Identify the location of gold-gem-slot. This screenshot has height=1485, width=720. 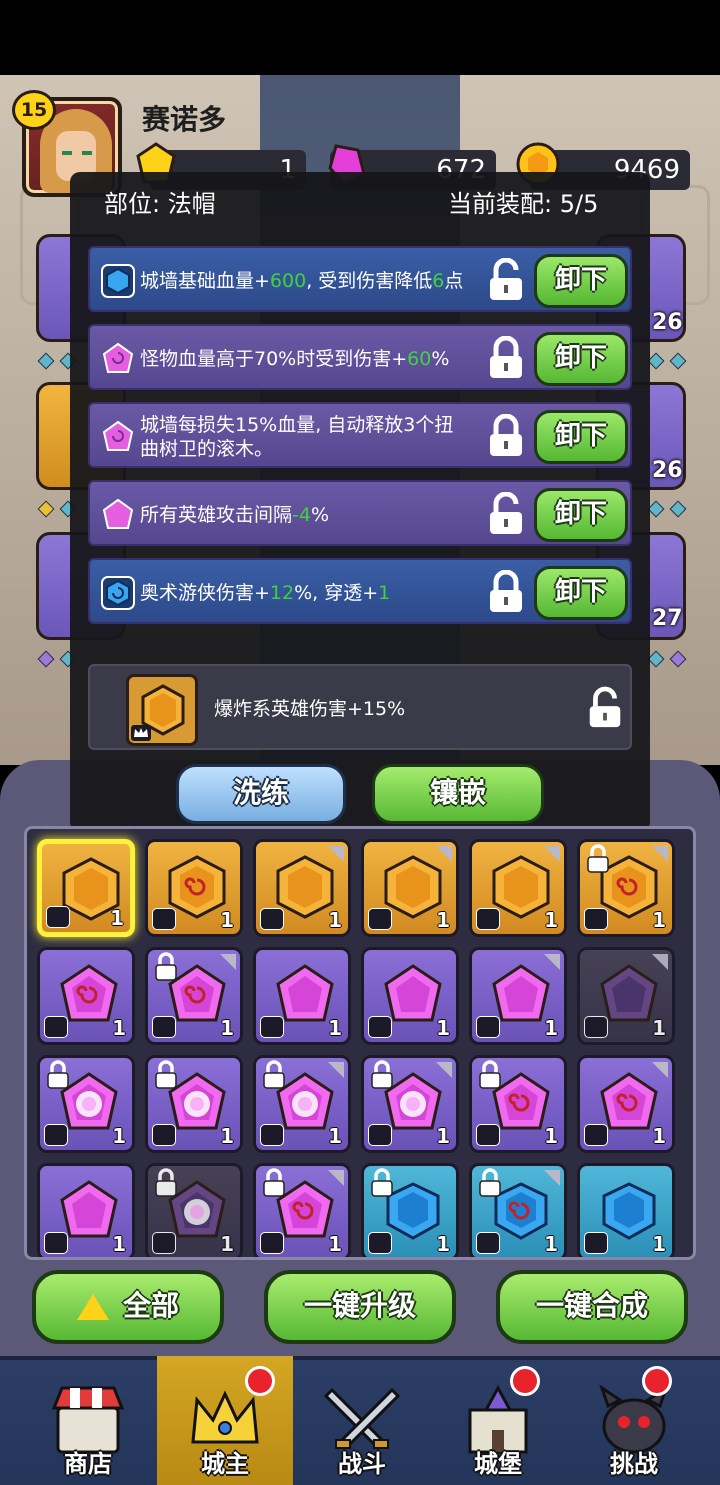
(162, 710).